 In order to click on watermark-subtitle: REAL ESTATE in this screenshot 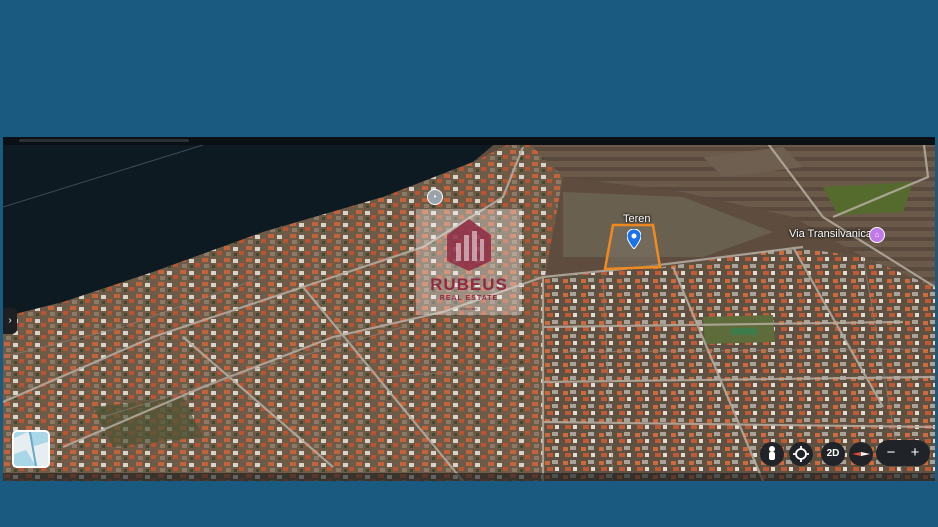, I will do `click(469, 298)`.